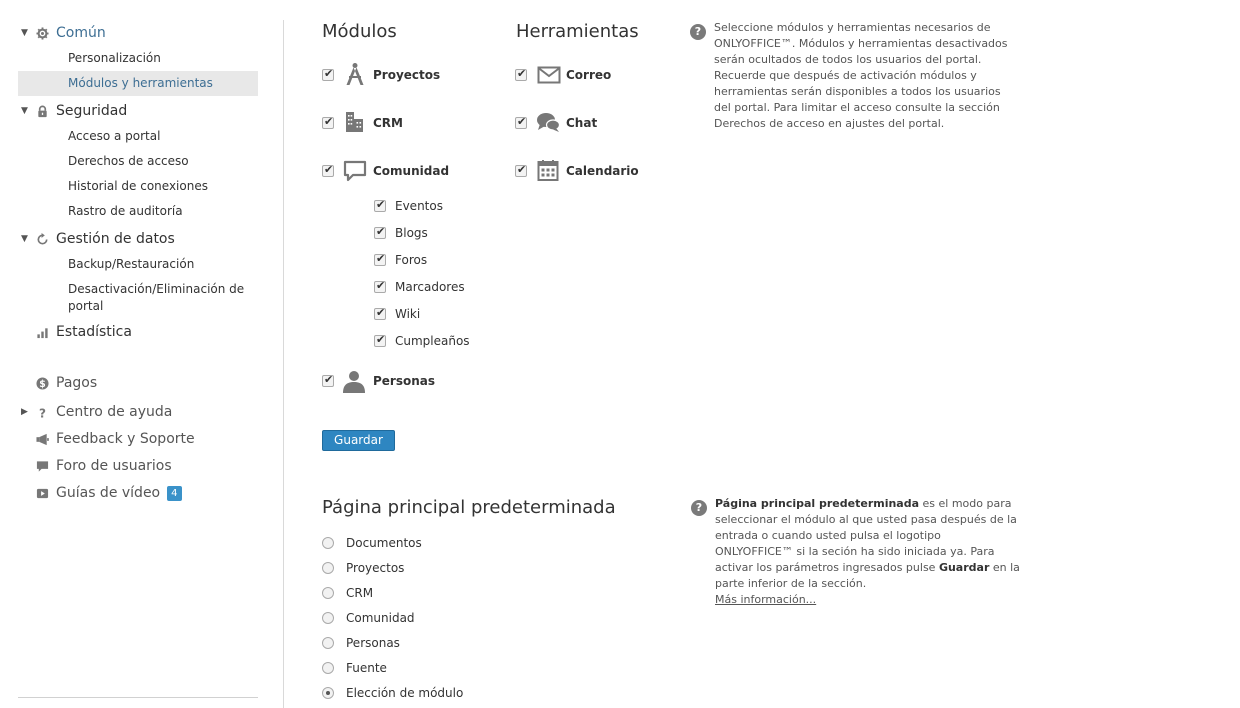  Describe the element at coordinates (589, 75) in the screenshot. I see `tool-label-correo: Correo` at that location.